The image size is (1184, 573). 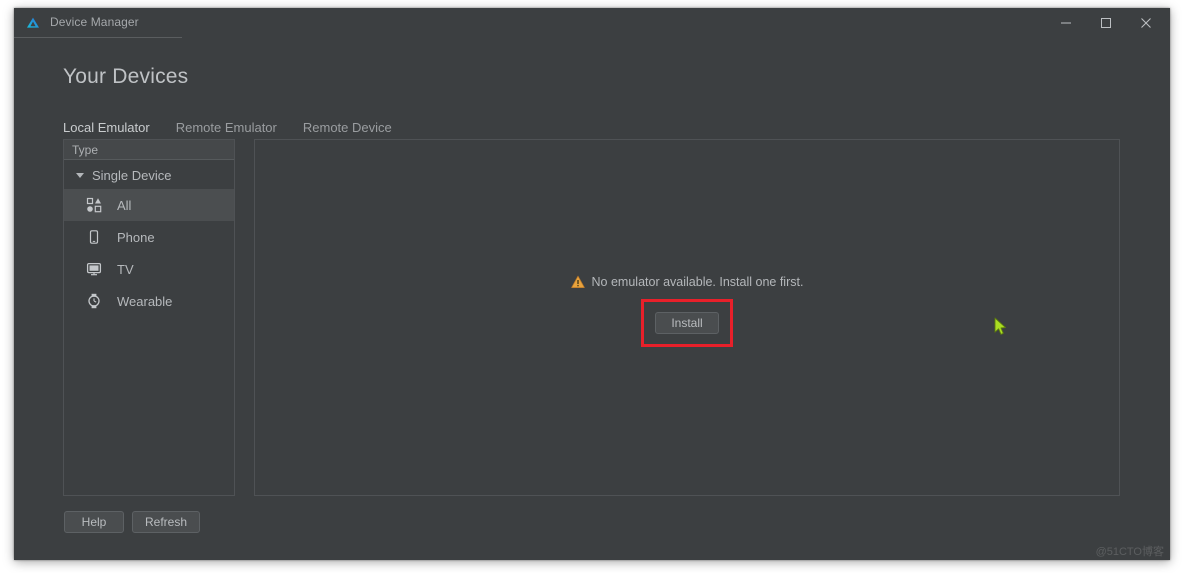 I want to click on window-title: Device Manager, so click(x=94, y=22).